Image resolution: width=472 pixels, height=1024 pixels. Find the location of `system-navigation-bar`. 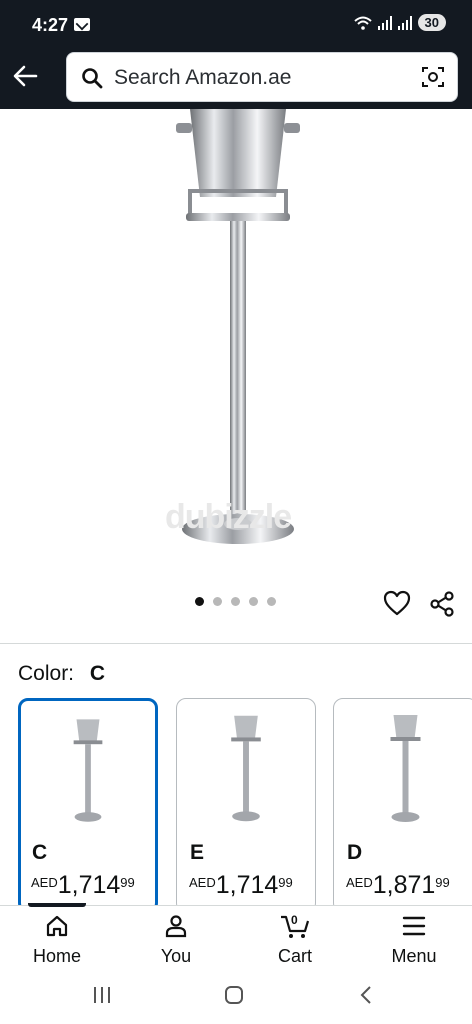

system-navigation-bar is located at coordinates (236, 996).